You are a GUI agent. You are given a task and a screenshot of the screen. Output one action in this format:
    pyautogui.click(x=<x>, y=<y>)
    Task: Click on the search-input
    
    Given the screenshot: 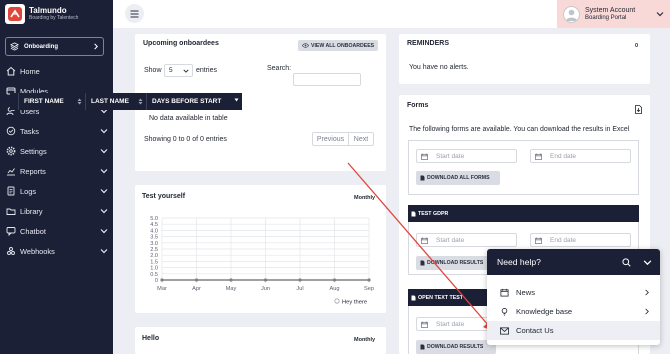 What is the action you would take?
    pyautogui.click(x=327, y=79)
    